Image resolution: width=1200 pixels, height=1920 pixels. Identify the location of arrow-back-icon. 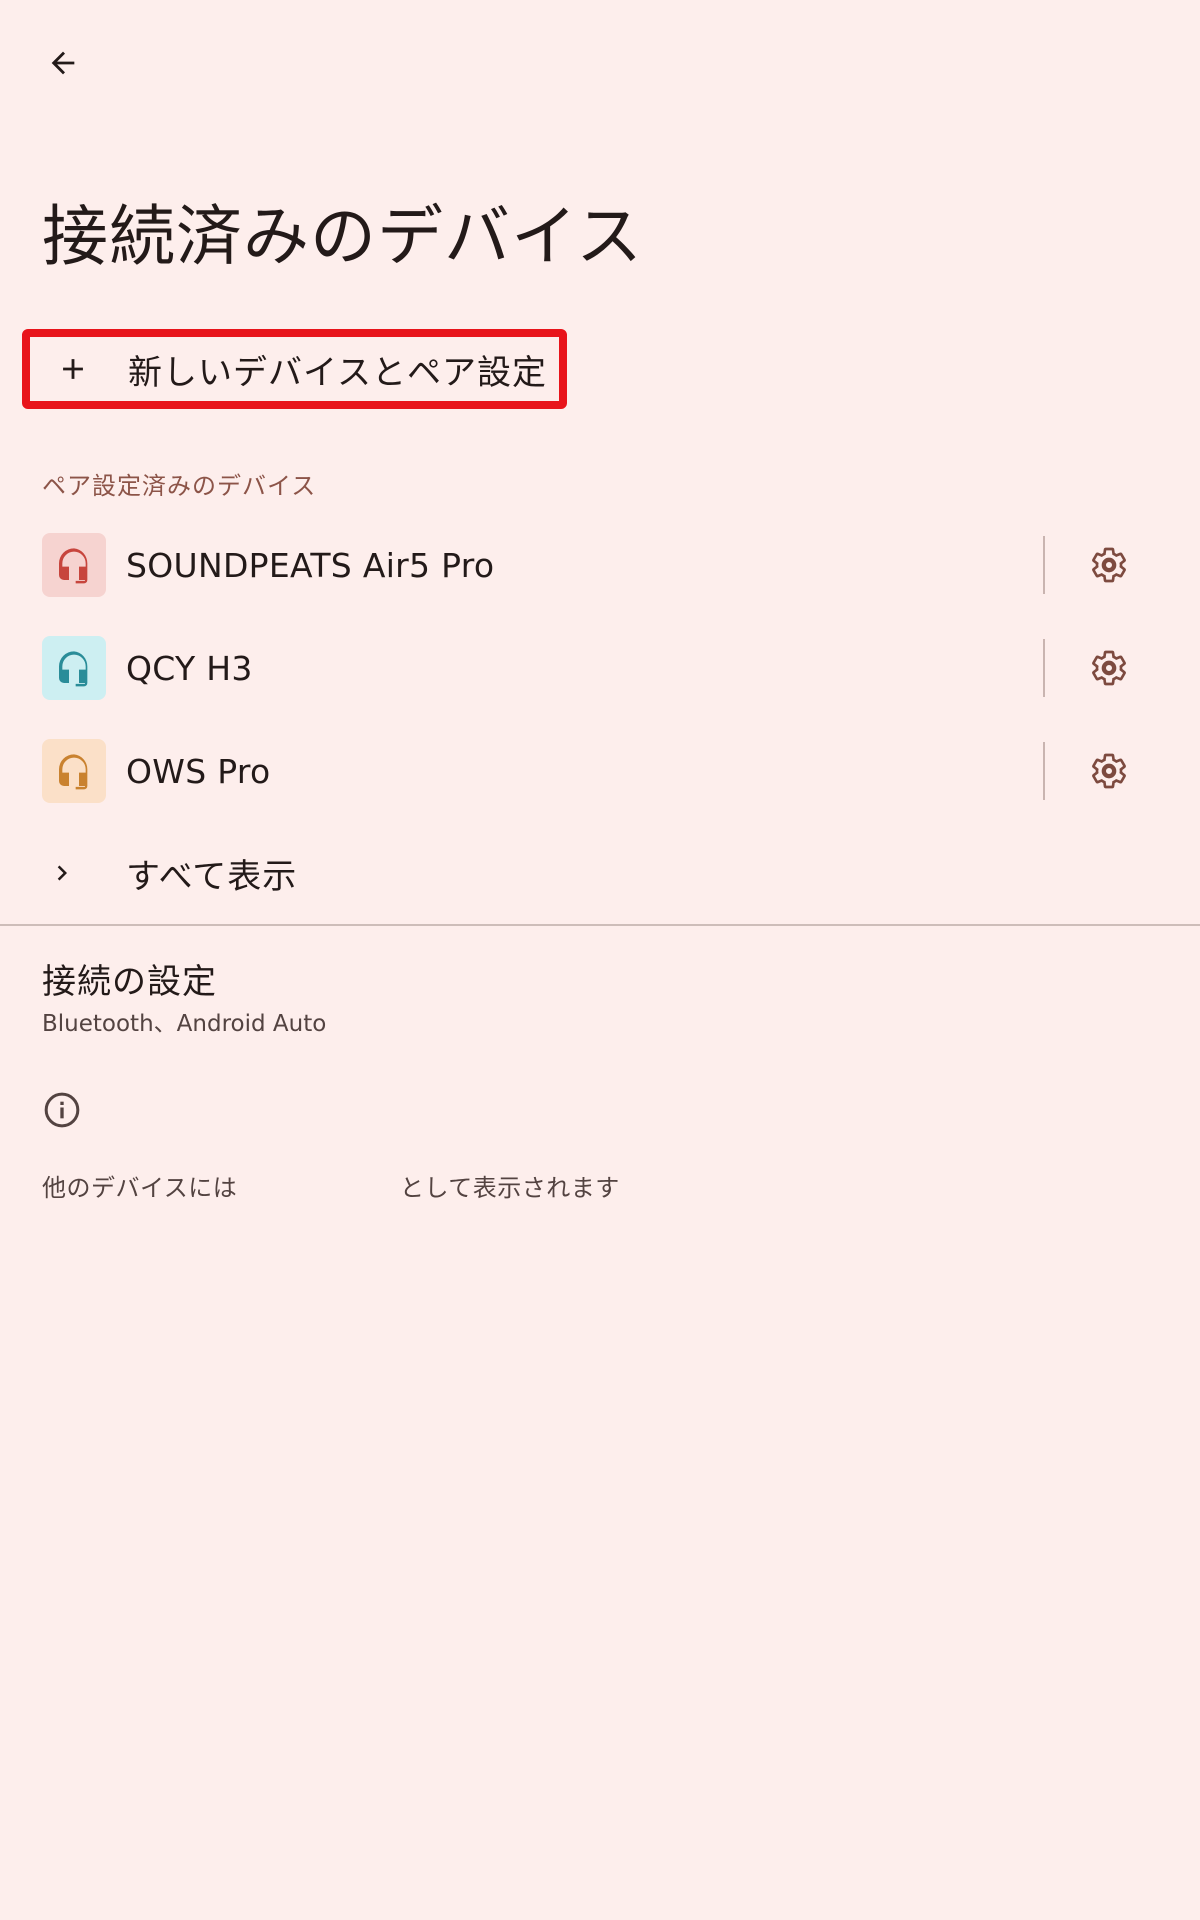
(63, 63).